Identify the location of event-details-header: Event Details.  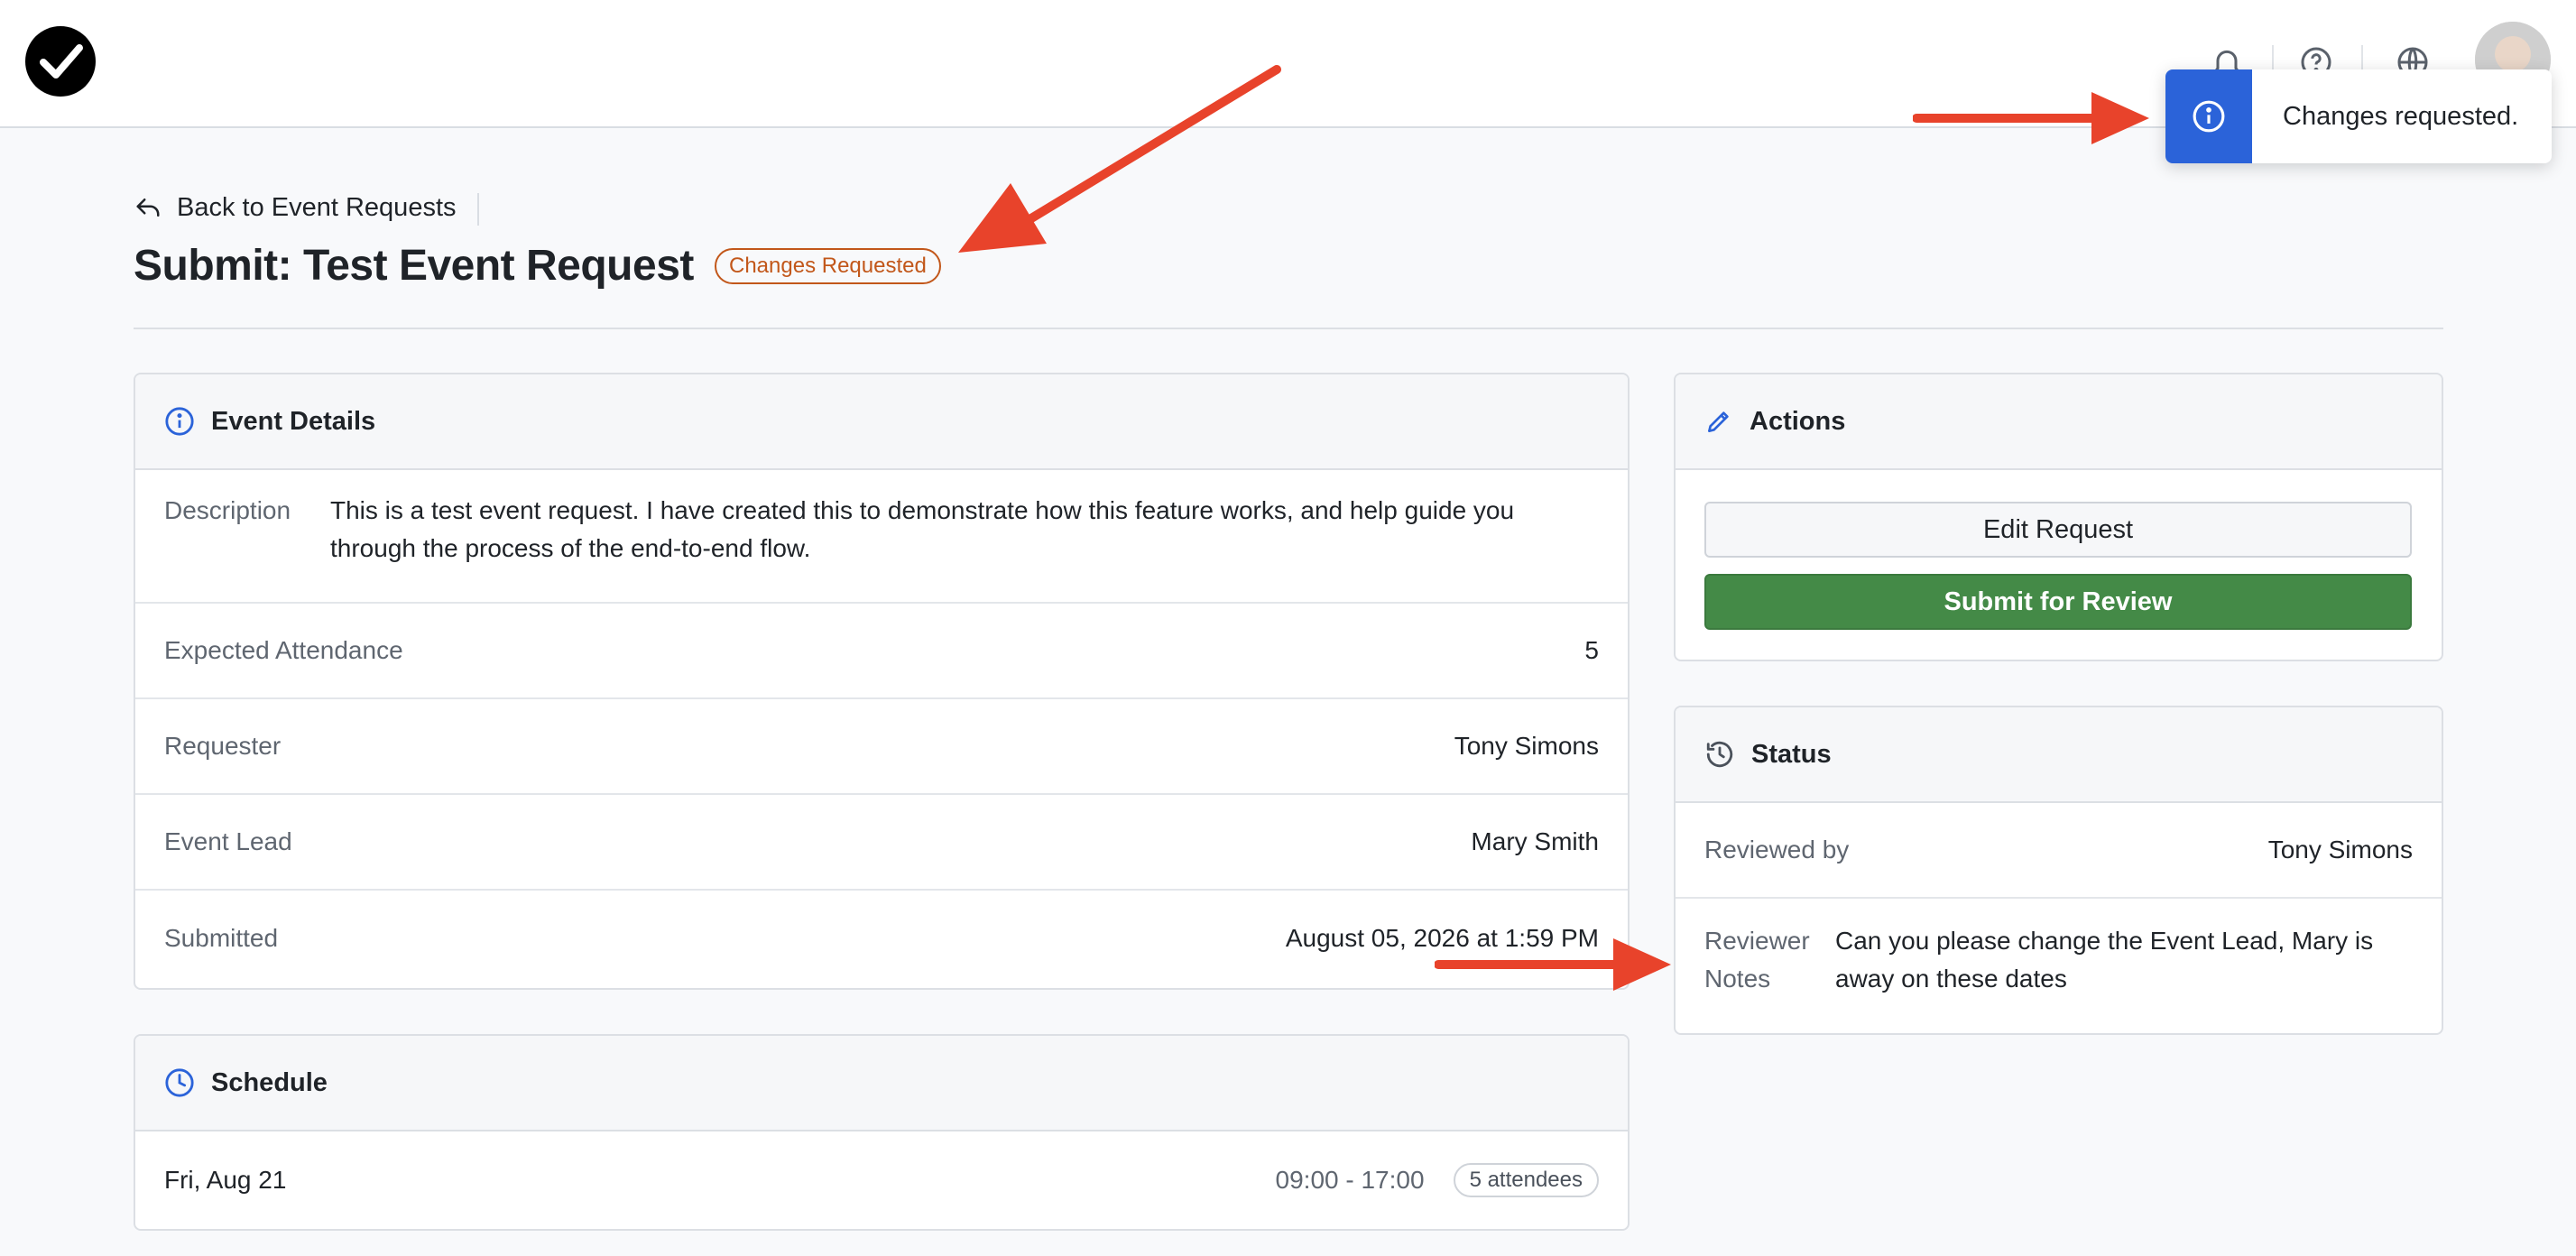
(881, 422).